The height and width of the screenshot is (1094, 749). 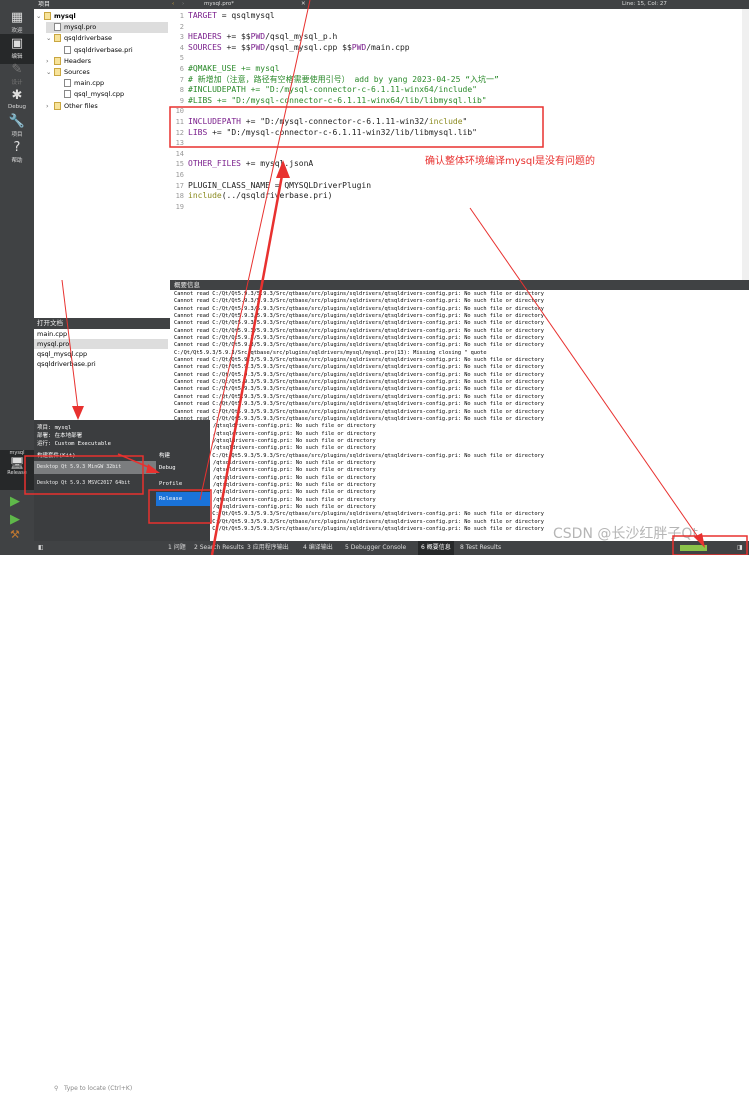 I want to click on back-icon: ‹, so click(x=173, y=4).